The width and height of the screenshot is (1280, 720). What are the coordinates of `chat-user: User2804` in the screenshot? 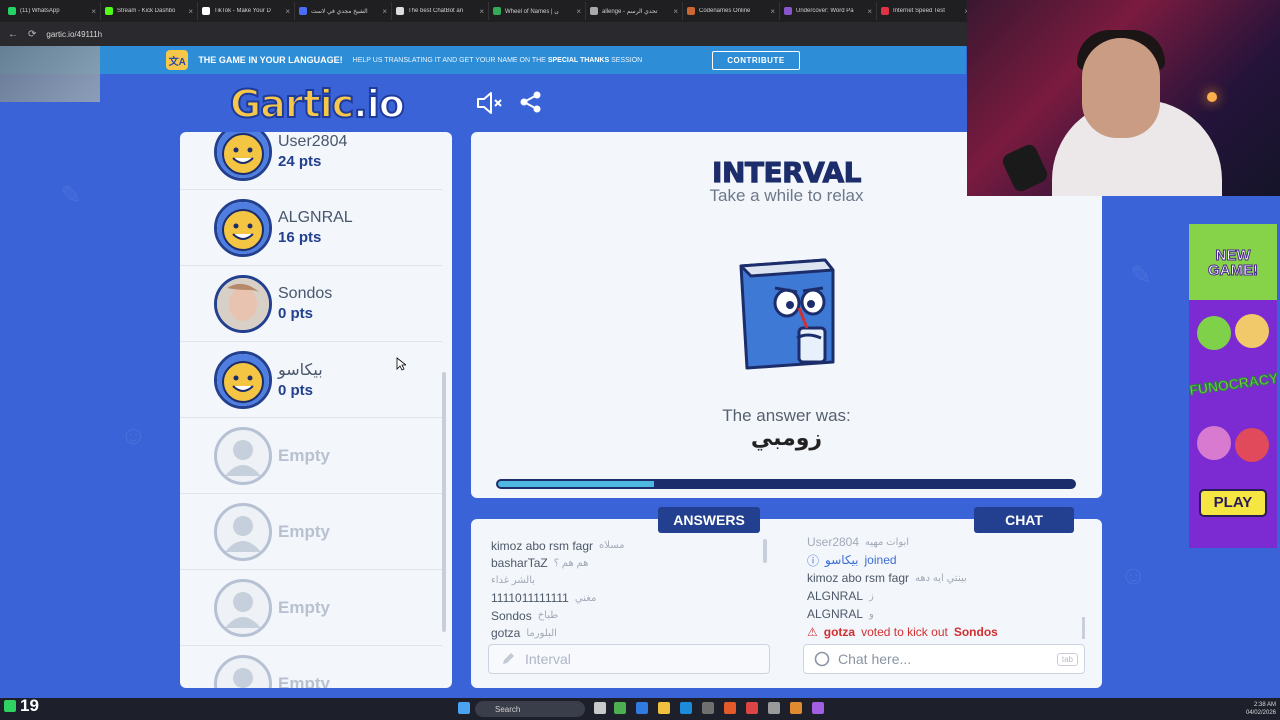 It's located at (833, 542).